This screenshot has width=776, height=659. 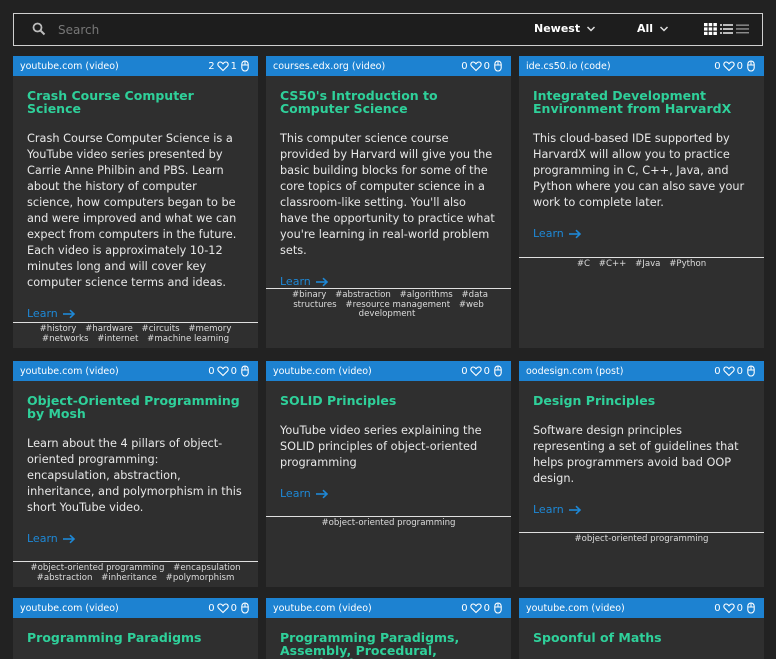 What do you see at coordinates (653, 28) in the screenshot?
I see `filter-dropdown: All` at bounding box center [653, 28].